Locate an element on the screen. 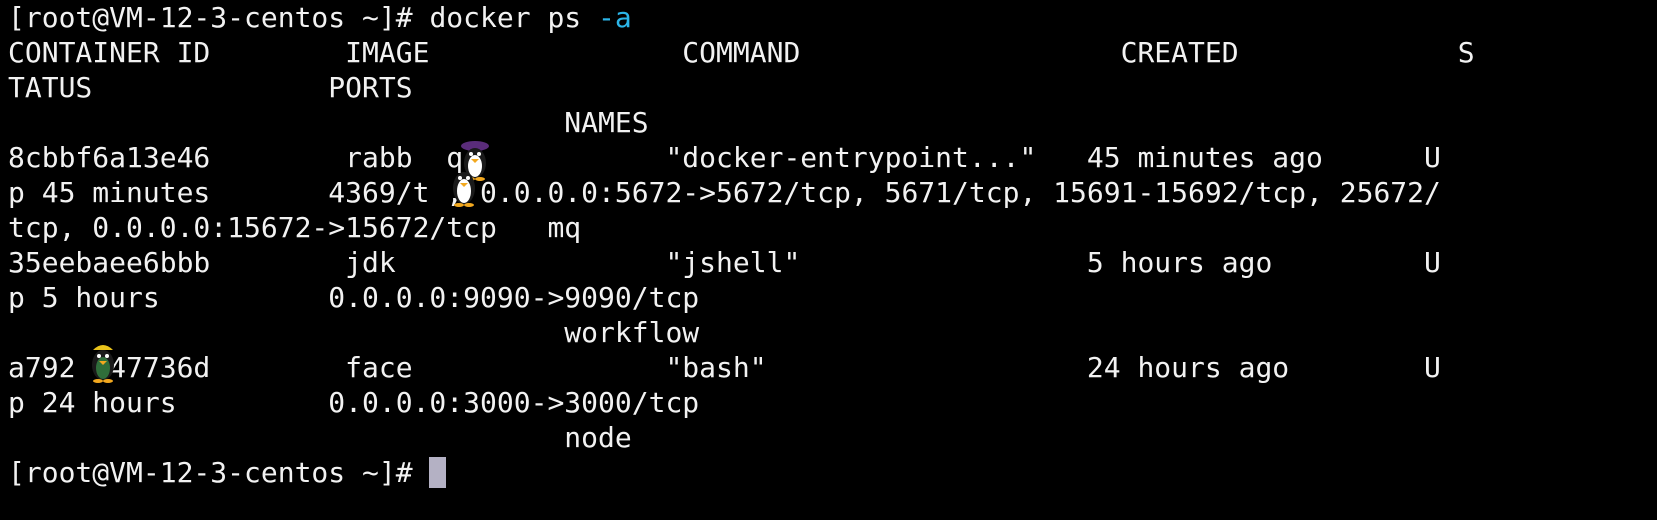 Image resolution: width=1657 pixels, height=520 pixels. command-line: [root@VM-12-3-centos ~]# docker ps -a is located at coordinates (832, 17).